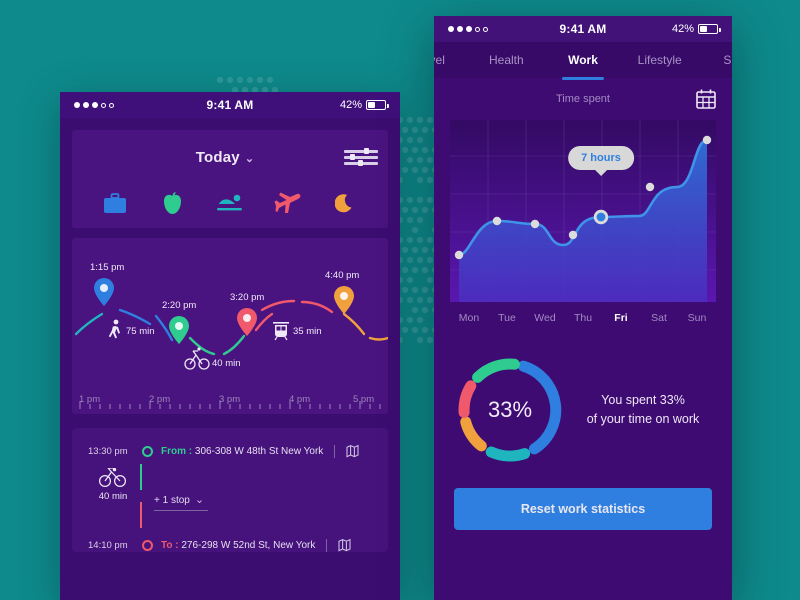 The height and width of the screenshot is (600, 800). What do you see at coordinates (259, 451) in the screenshot?
I see `from-address: 306-308 W 48th St New York` at bounding box center [259, 451].